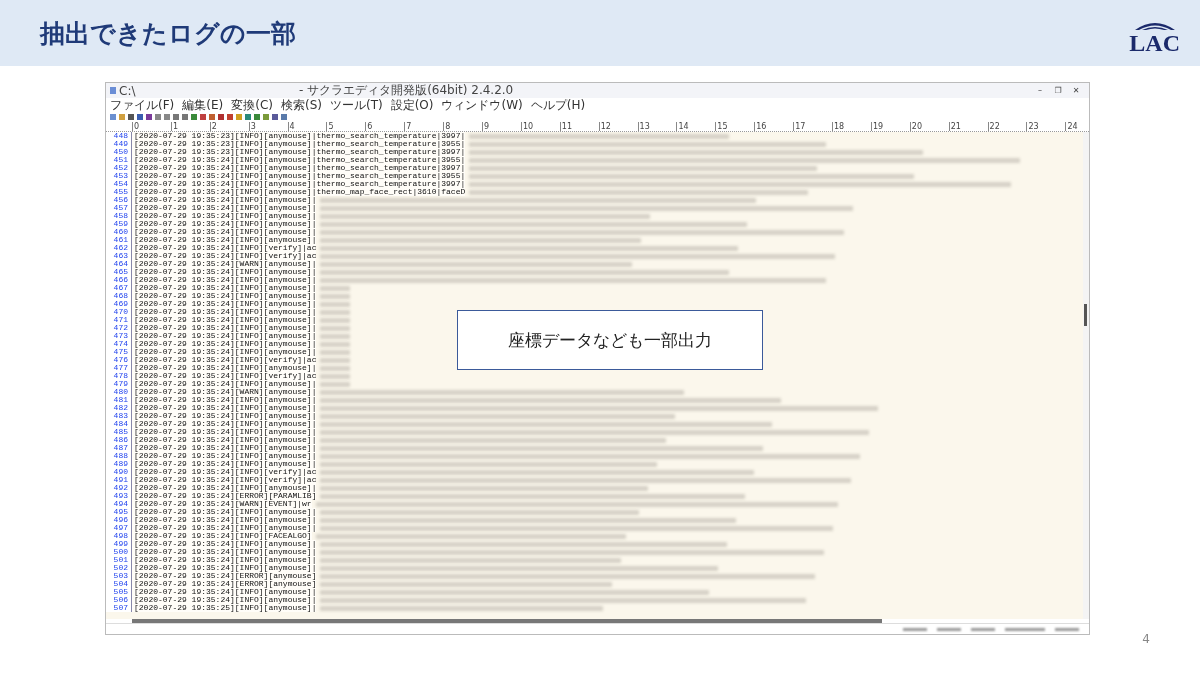 Image resolution: width=1200 pixels, height=675 pixels. What do you see at coordinates (735, 126) in the screenshot?
I see `ruler-number: 15` at bounding box center [735, 126].